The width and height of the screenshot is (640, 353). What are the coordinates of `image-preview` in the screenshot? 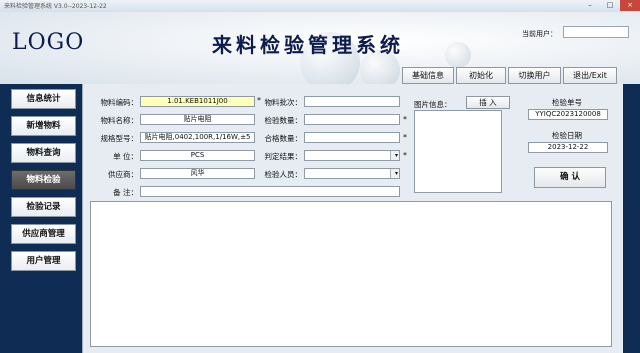 It's located at (458, 151).